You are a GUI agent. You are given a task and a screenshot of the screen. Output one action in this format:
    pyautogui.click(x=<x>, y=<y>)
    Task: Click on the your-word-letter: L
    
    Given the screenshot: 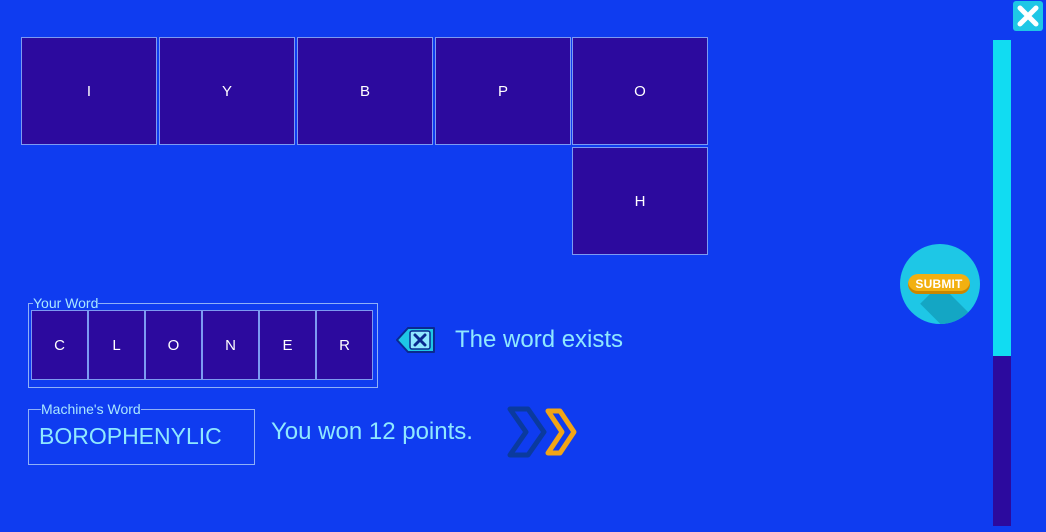 What is the action you would take?
    pyautogui.click(x=116, y=345)
    